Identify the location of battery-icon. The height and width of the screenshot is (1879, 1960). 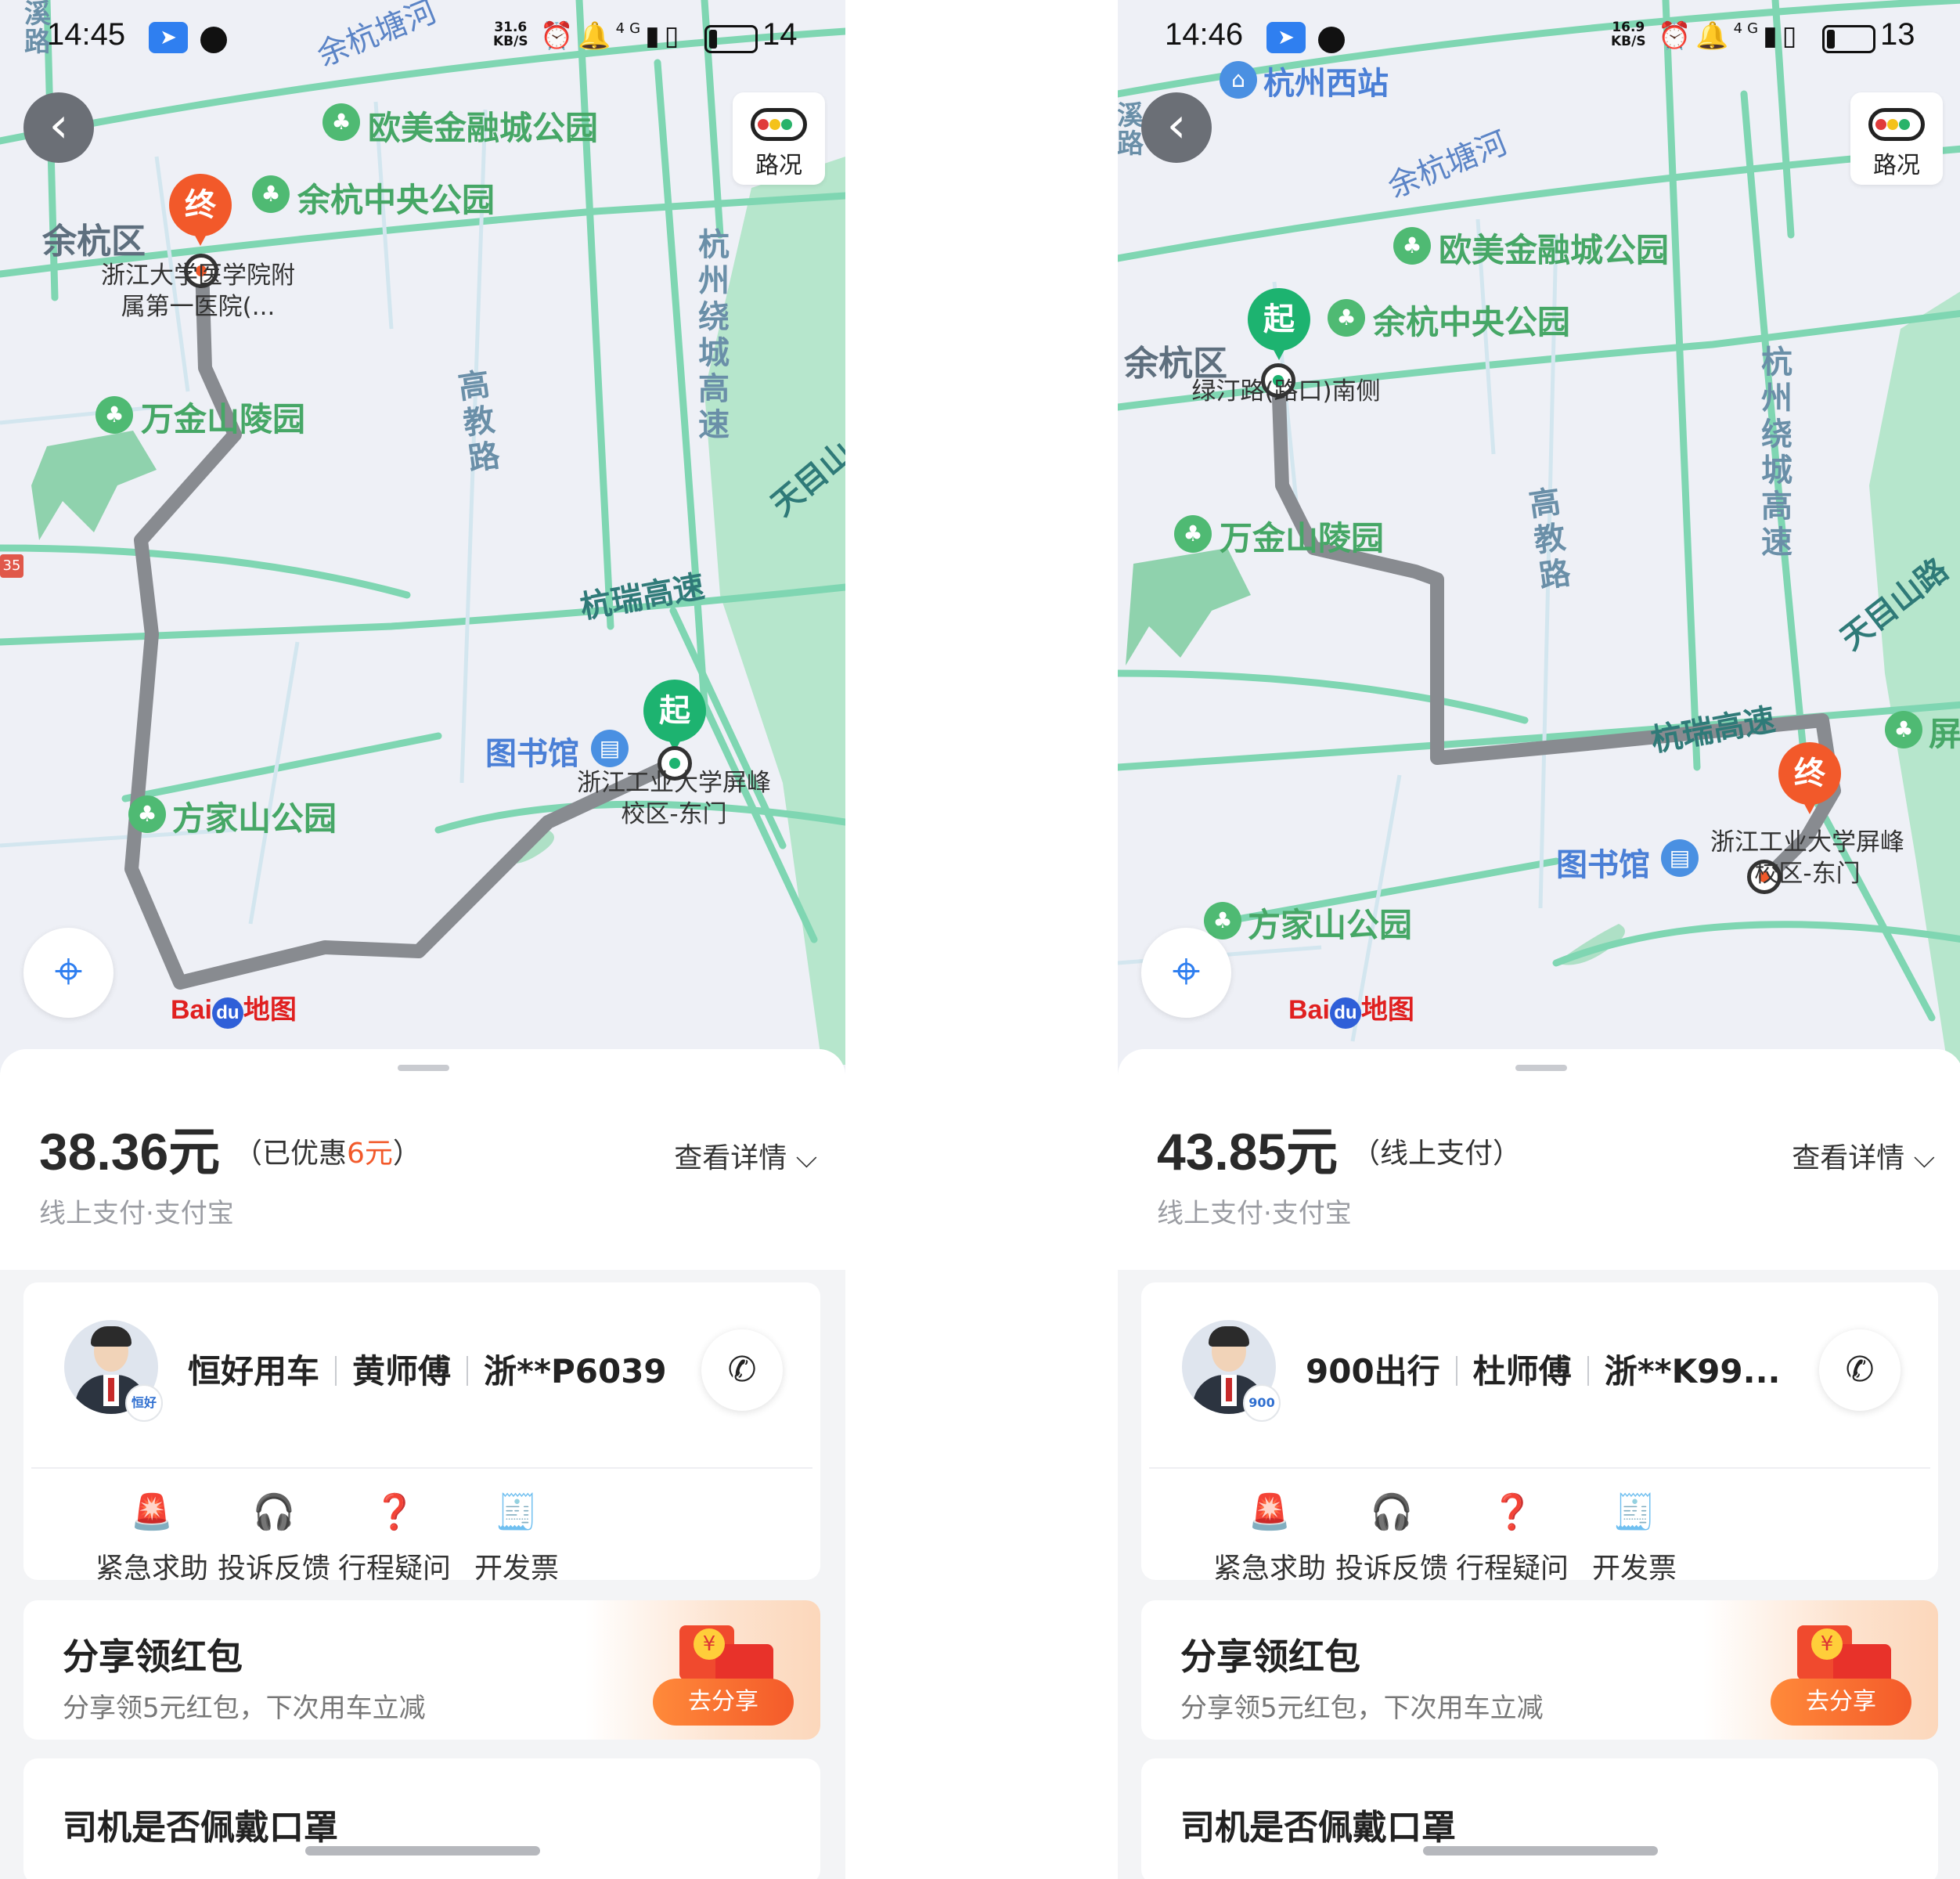
(731, 39).